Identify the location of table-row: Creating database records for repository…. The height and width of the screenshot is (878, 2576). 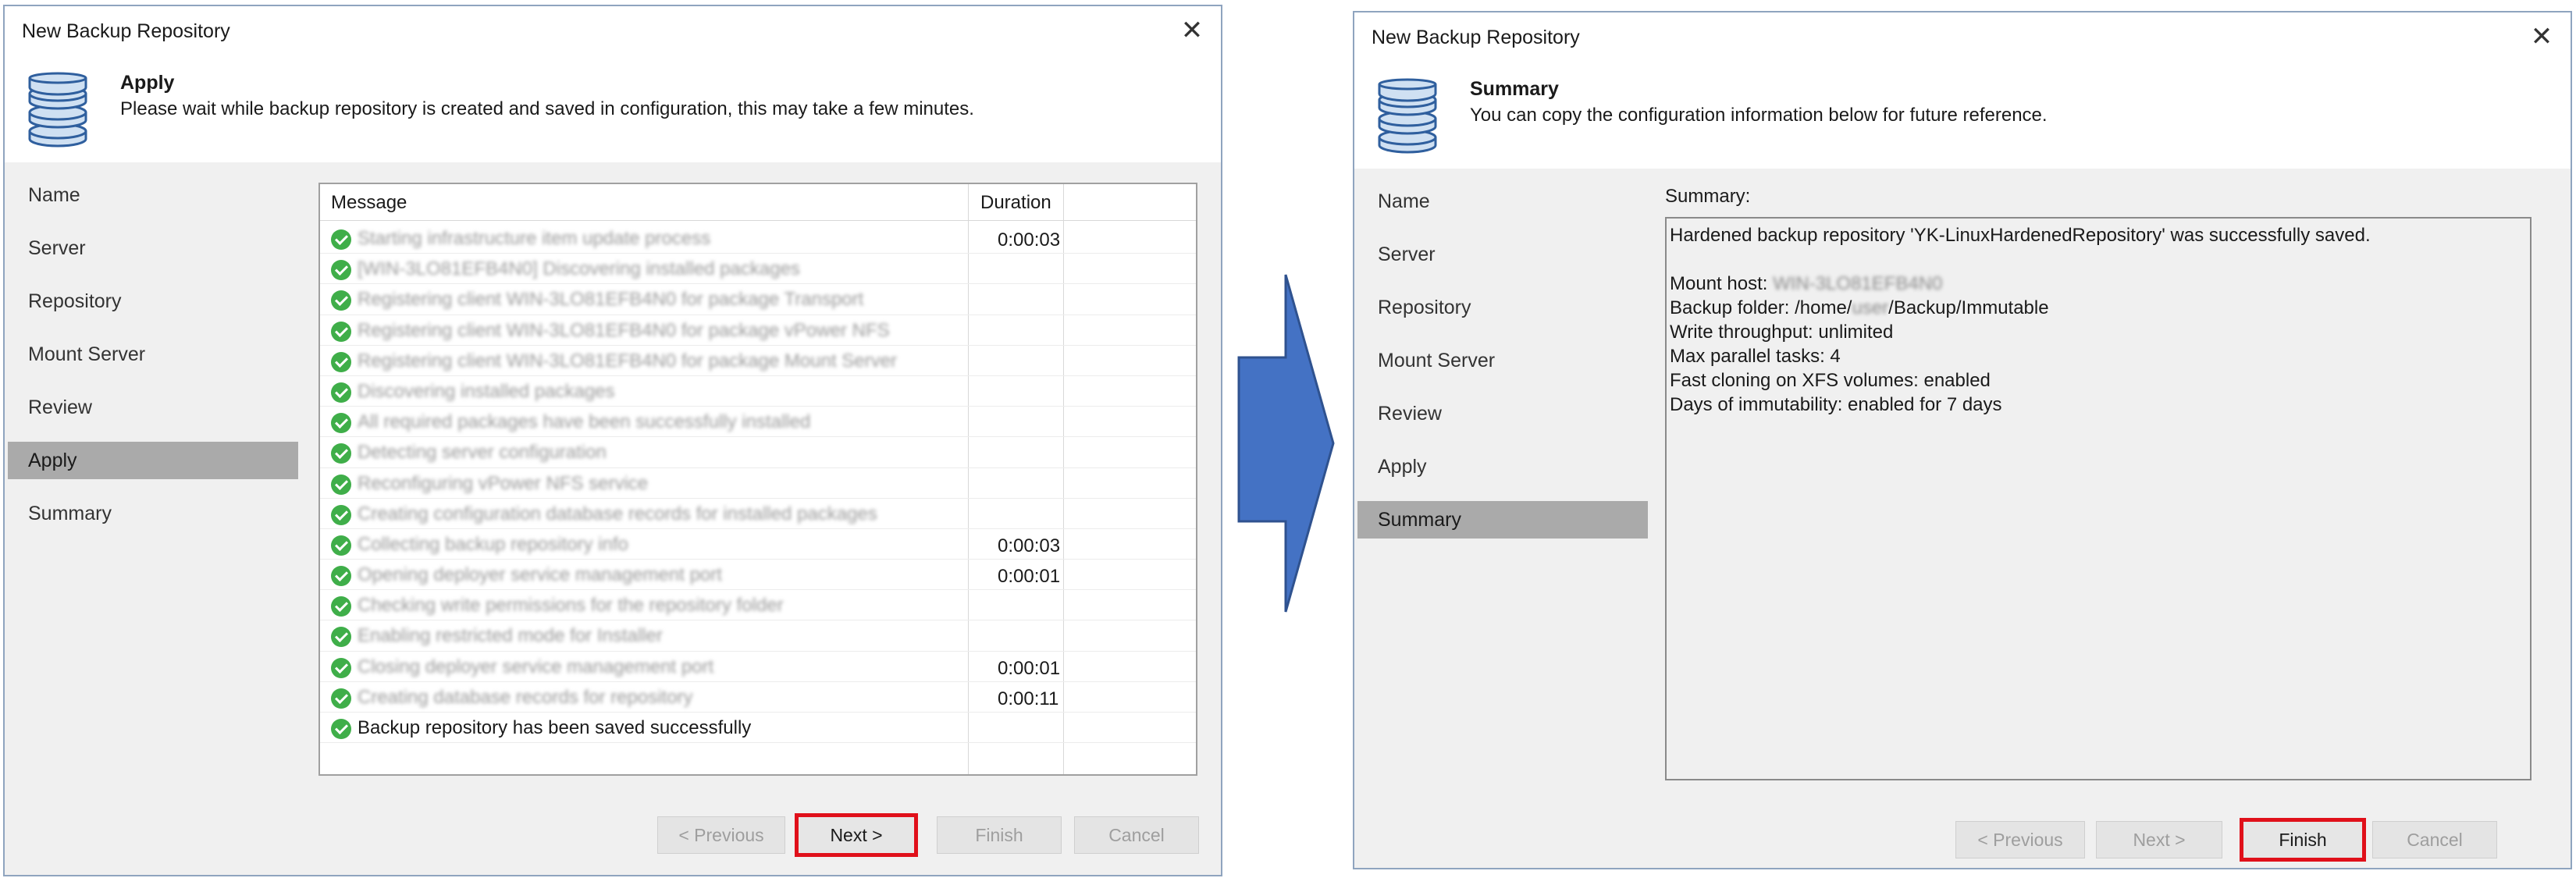
(758, 697).